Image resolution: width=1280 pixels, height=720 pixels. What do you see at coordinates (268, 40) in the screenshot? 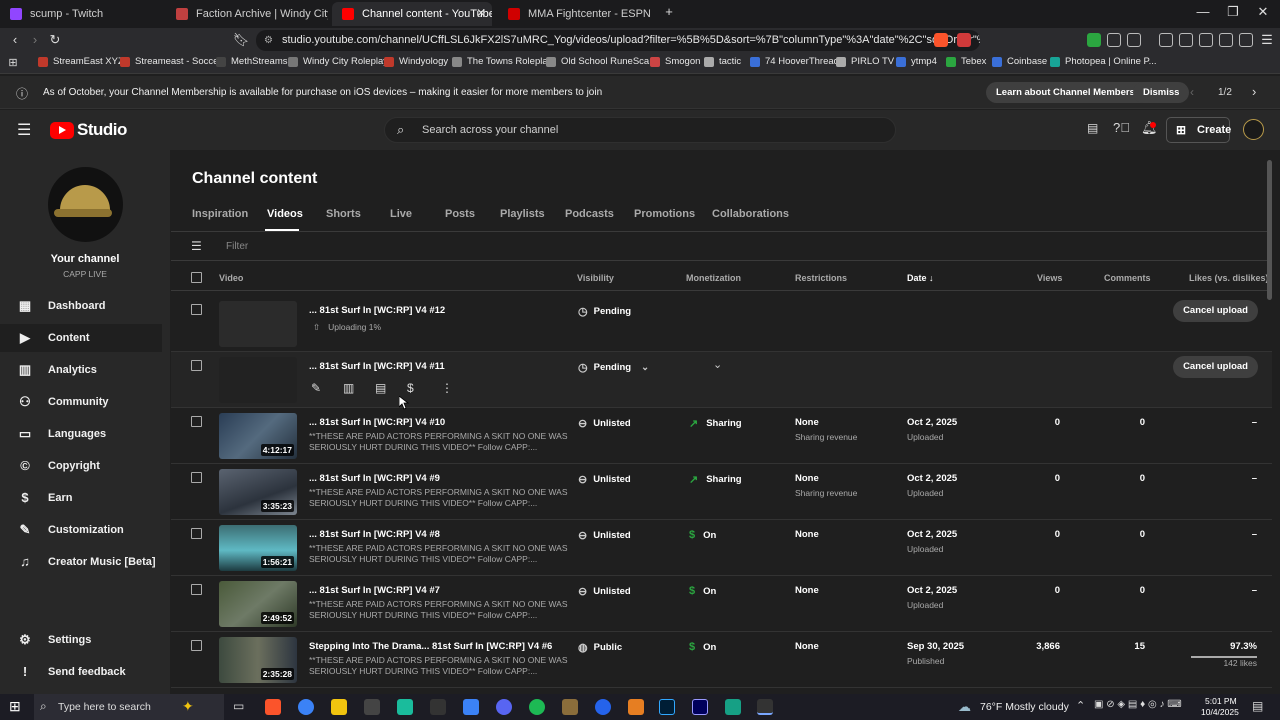
I see `site-info-icon: ⚙︎` at bounding box center [268, 40].